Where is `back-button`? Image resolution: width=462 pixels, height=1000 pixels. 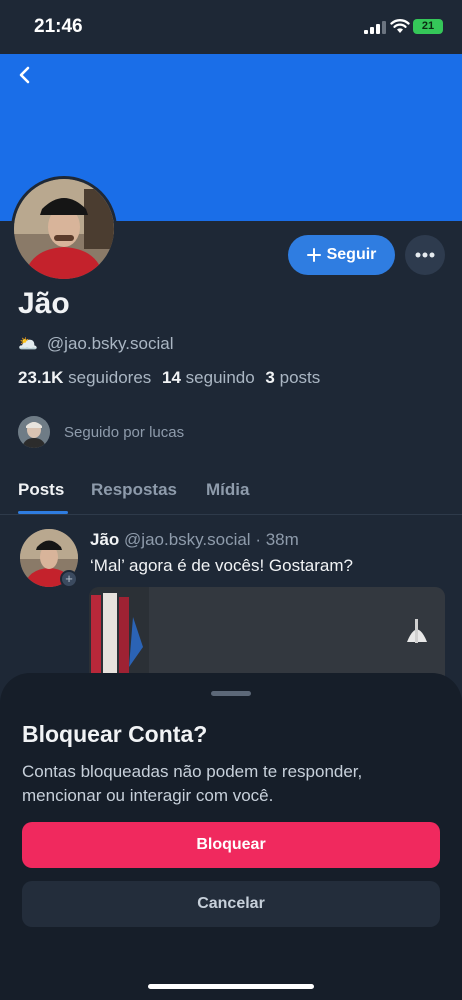
back-button is located at coordinates (24, 75).